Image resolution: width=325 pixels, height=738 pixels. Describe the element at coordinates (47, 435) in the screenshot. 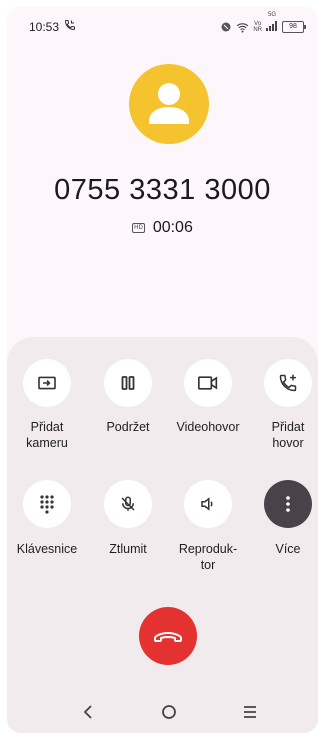

I see `add-camera-label: Přidat kameru` at that location.